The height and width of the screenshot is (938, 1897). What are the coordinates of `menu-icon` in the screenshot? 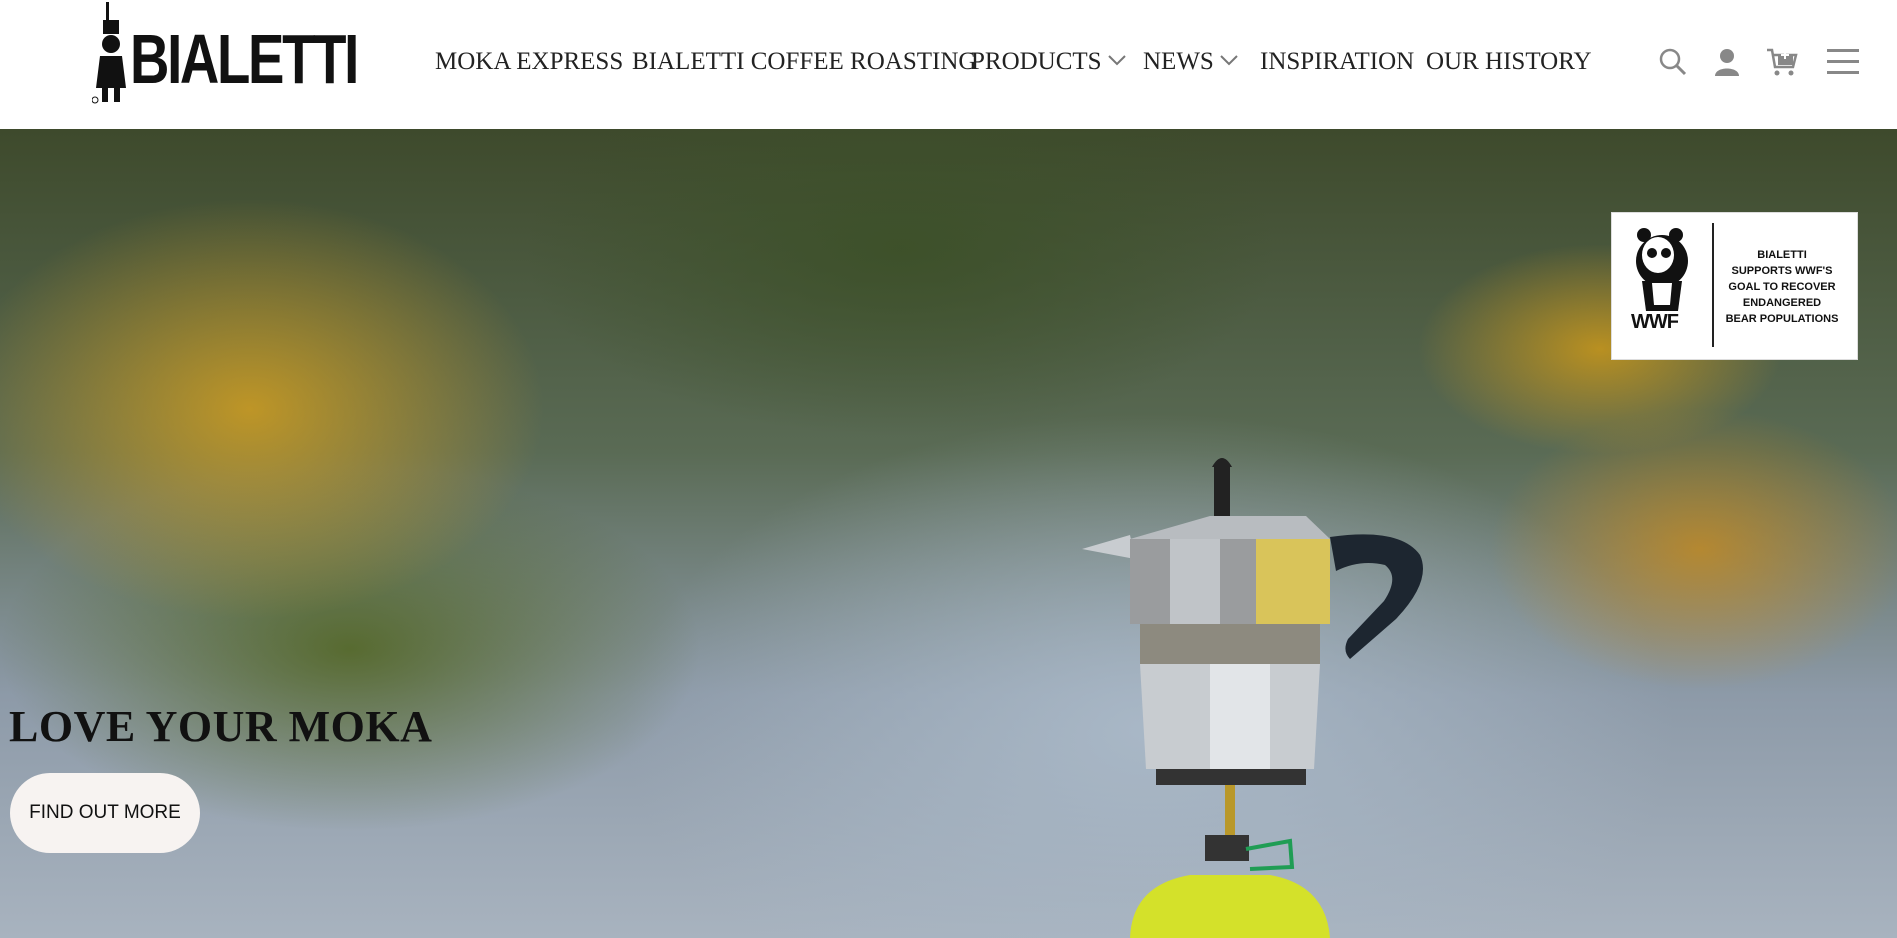 It's located at (1843, 61).